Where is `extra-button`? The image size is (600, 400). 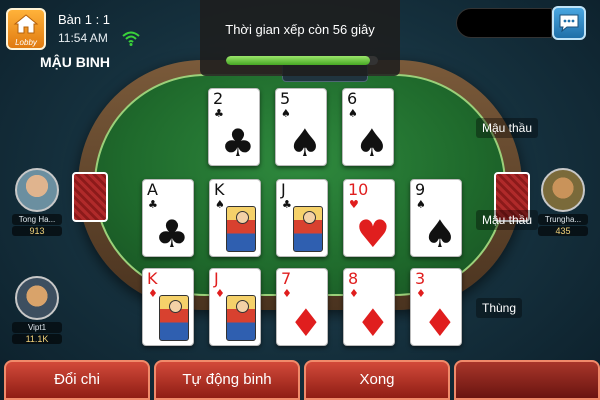
extra-button is located at coordinates (527, 380).